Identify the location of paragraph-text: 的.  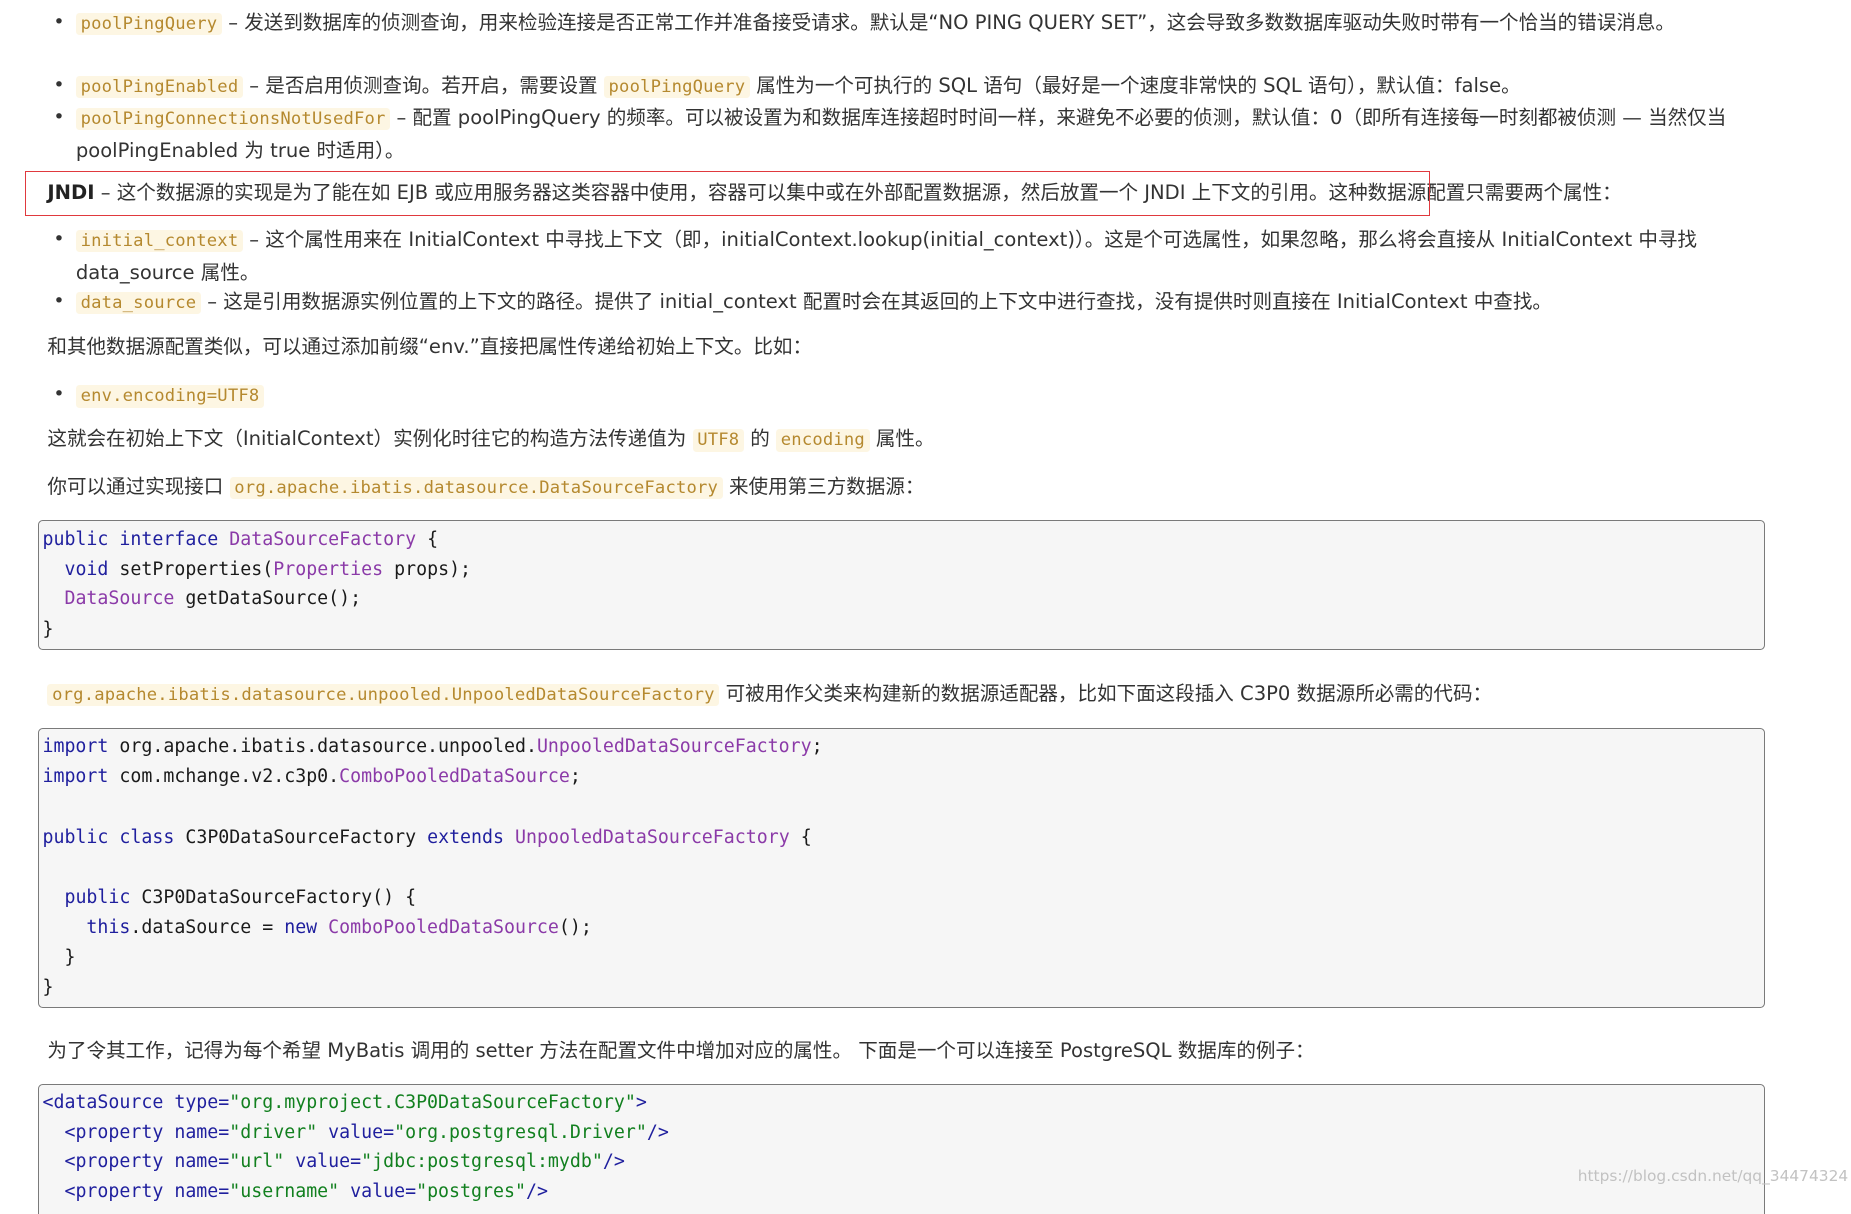
(760, 439).